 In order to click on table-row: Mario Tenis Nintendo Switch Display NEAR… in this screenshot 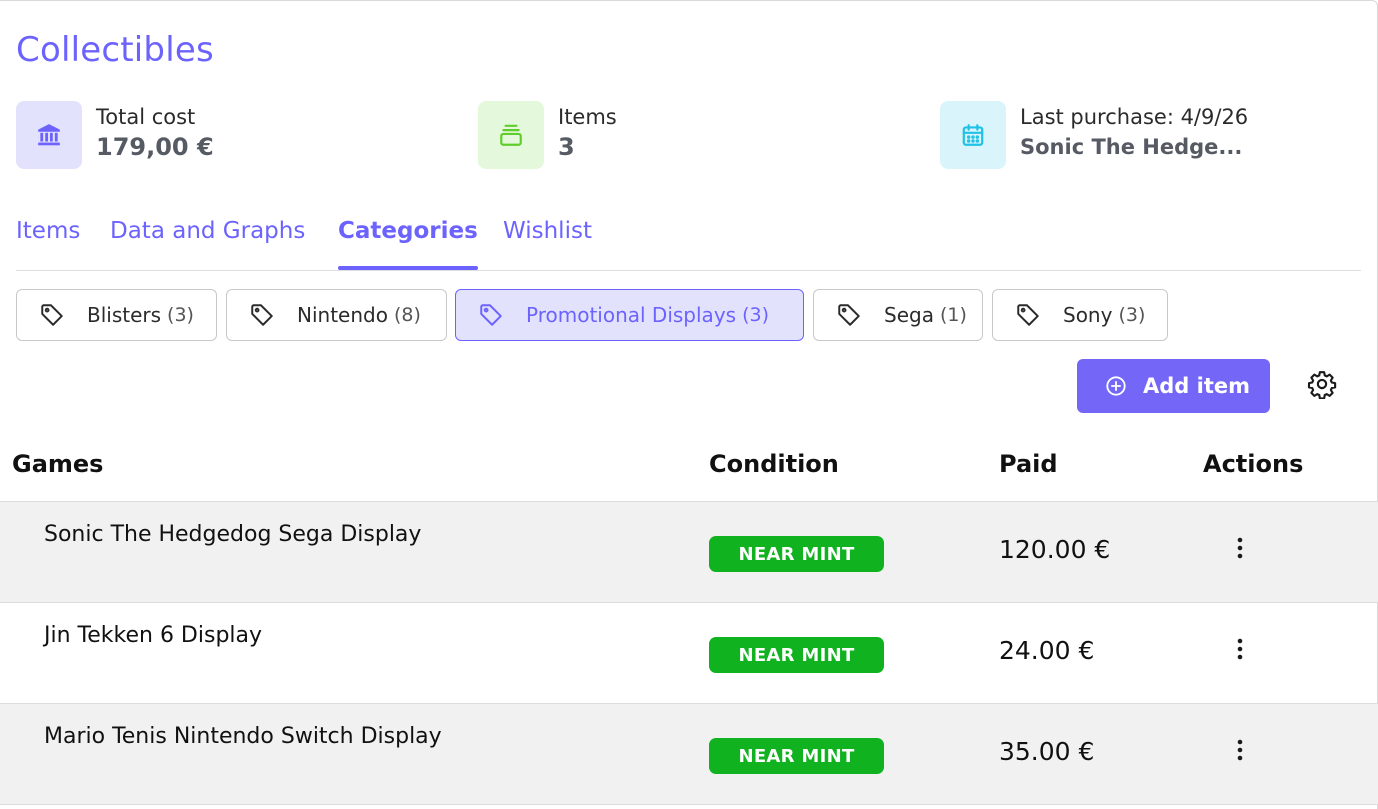, I will do `click(689, 754)`.